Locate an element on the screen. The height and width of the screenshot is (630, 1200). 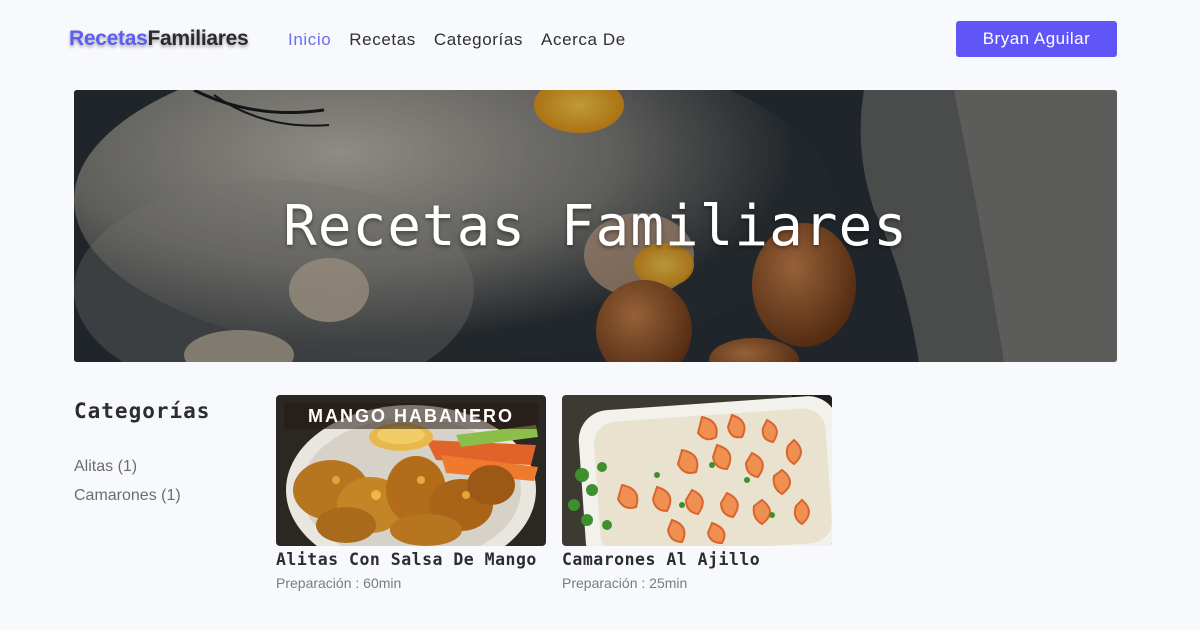
recipe-image-banner: MANGO HABANERO is located at coordinates (411, 416).